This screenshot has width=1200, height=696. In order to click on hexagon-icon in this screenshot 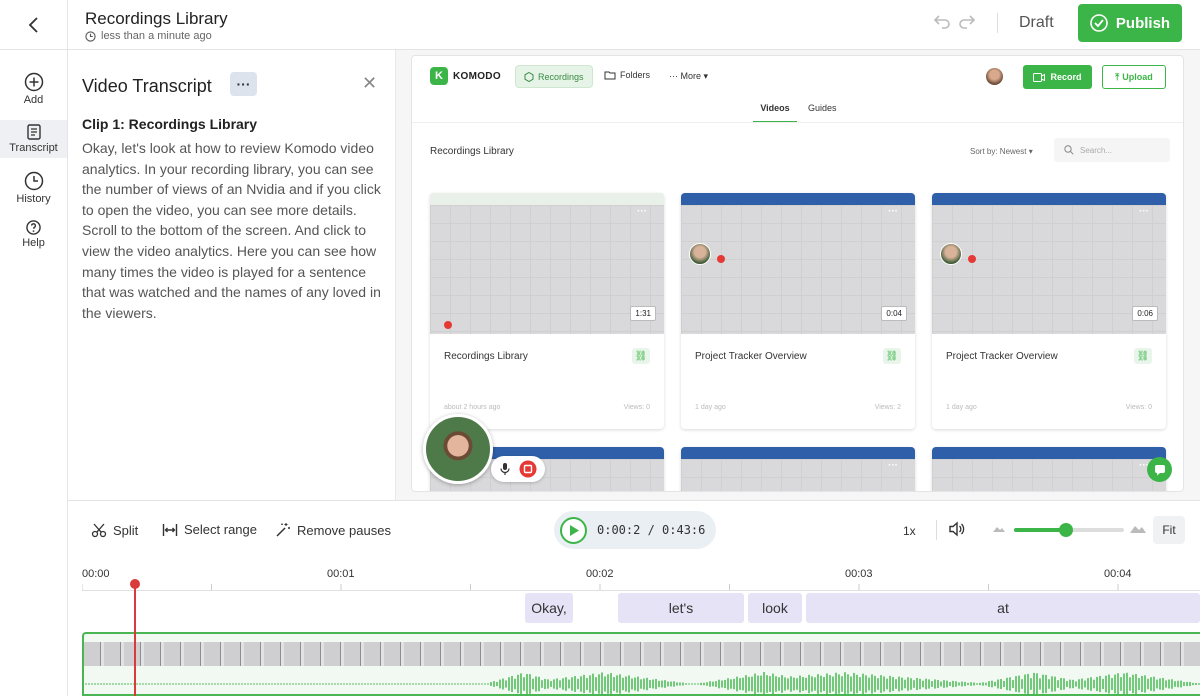, I will do `click(529, 76)`.